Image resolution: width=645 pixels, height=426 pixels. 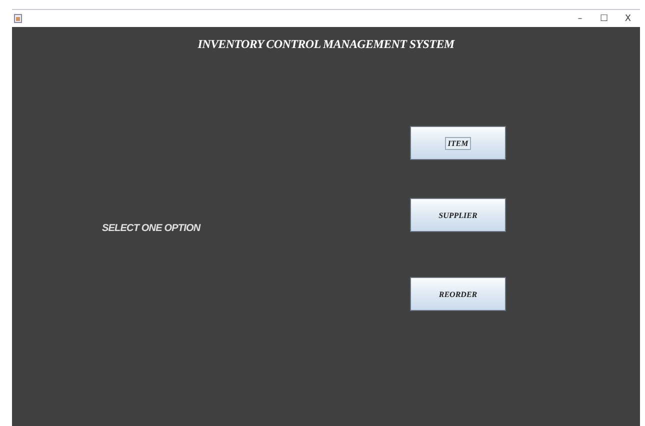 I want to click on minimize-button: –, so click(x=580, y=19).